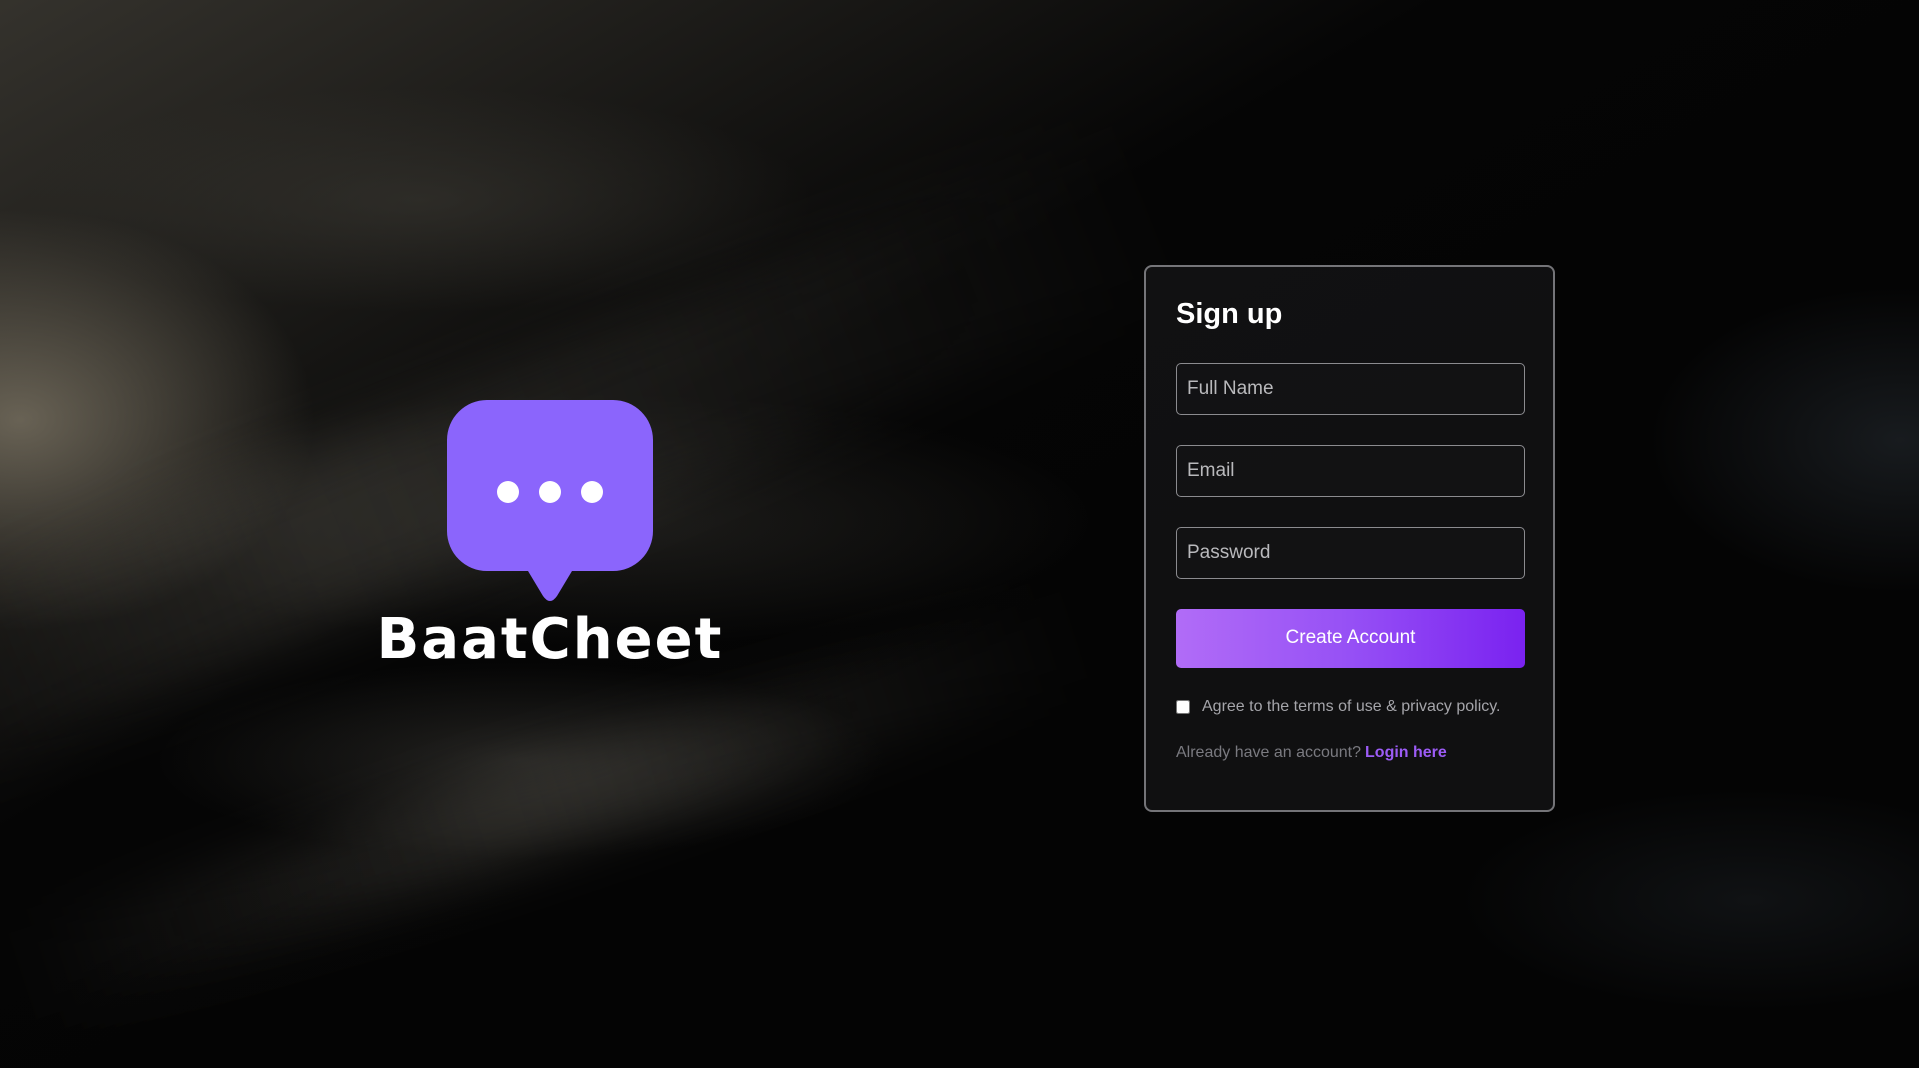 The image size is (1919, 1068). What do you see at coordinates (1350, 470) in the screenshot?
I see `email-input` at bounding box center [1350, 470].